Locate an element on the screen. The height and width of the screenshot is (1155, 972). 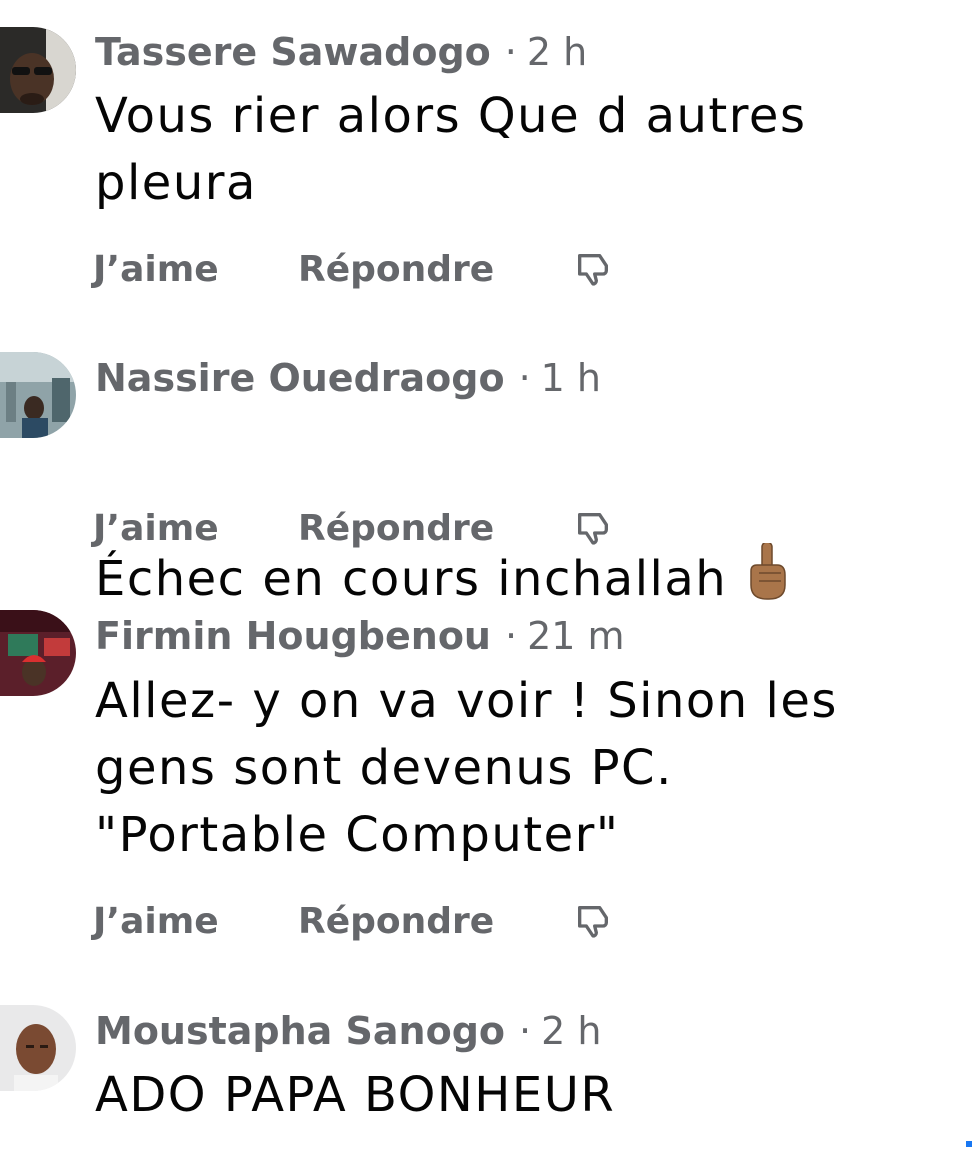
comment-meta: Tassere Sawadogo · 2 h is located at coordinates (341, 52).